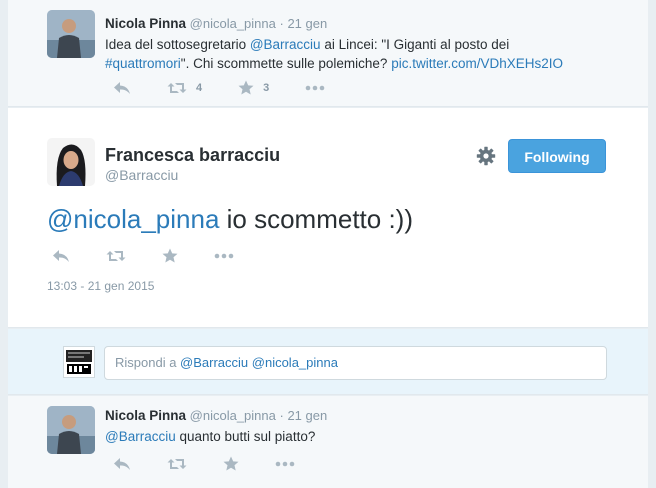  I want to click on author-handle: @Barracciu, so click(141, 175).